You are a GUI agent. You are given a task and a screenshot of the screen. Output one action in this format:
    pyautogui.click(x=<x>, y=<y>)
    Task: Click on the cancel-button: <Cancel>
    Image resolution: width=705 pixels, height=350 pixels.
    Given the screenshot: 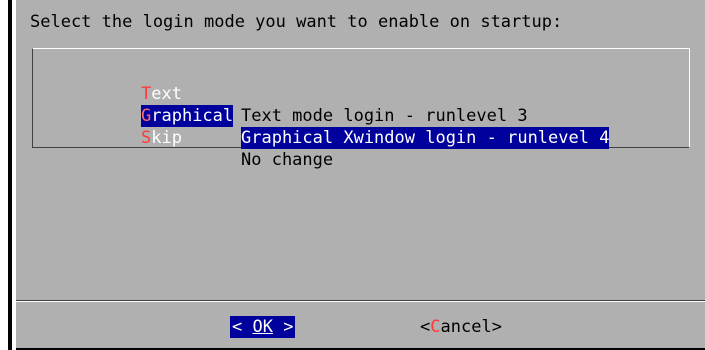 What is the action you would take?
    pyautogui.click(x=461, y=327)
    